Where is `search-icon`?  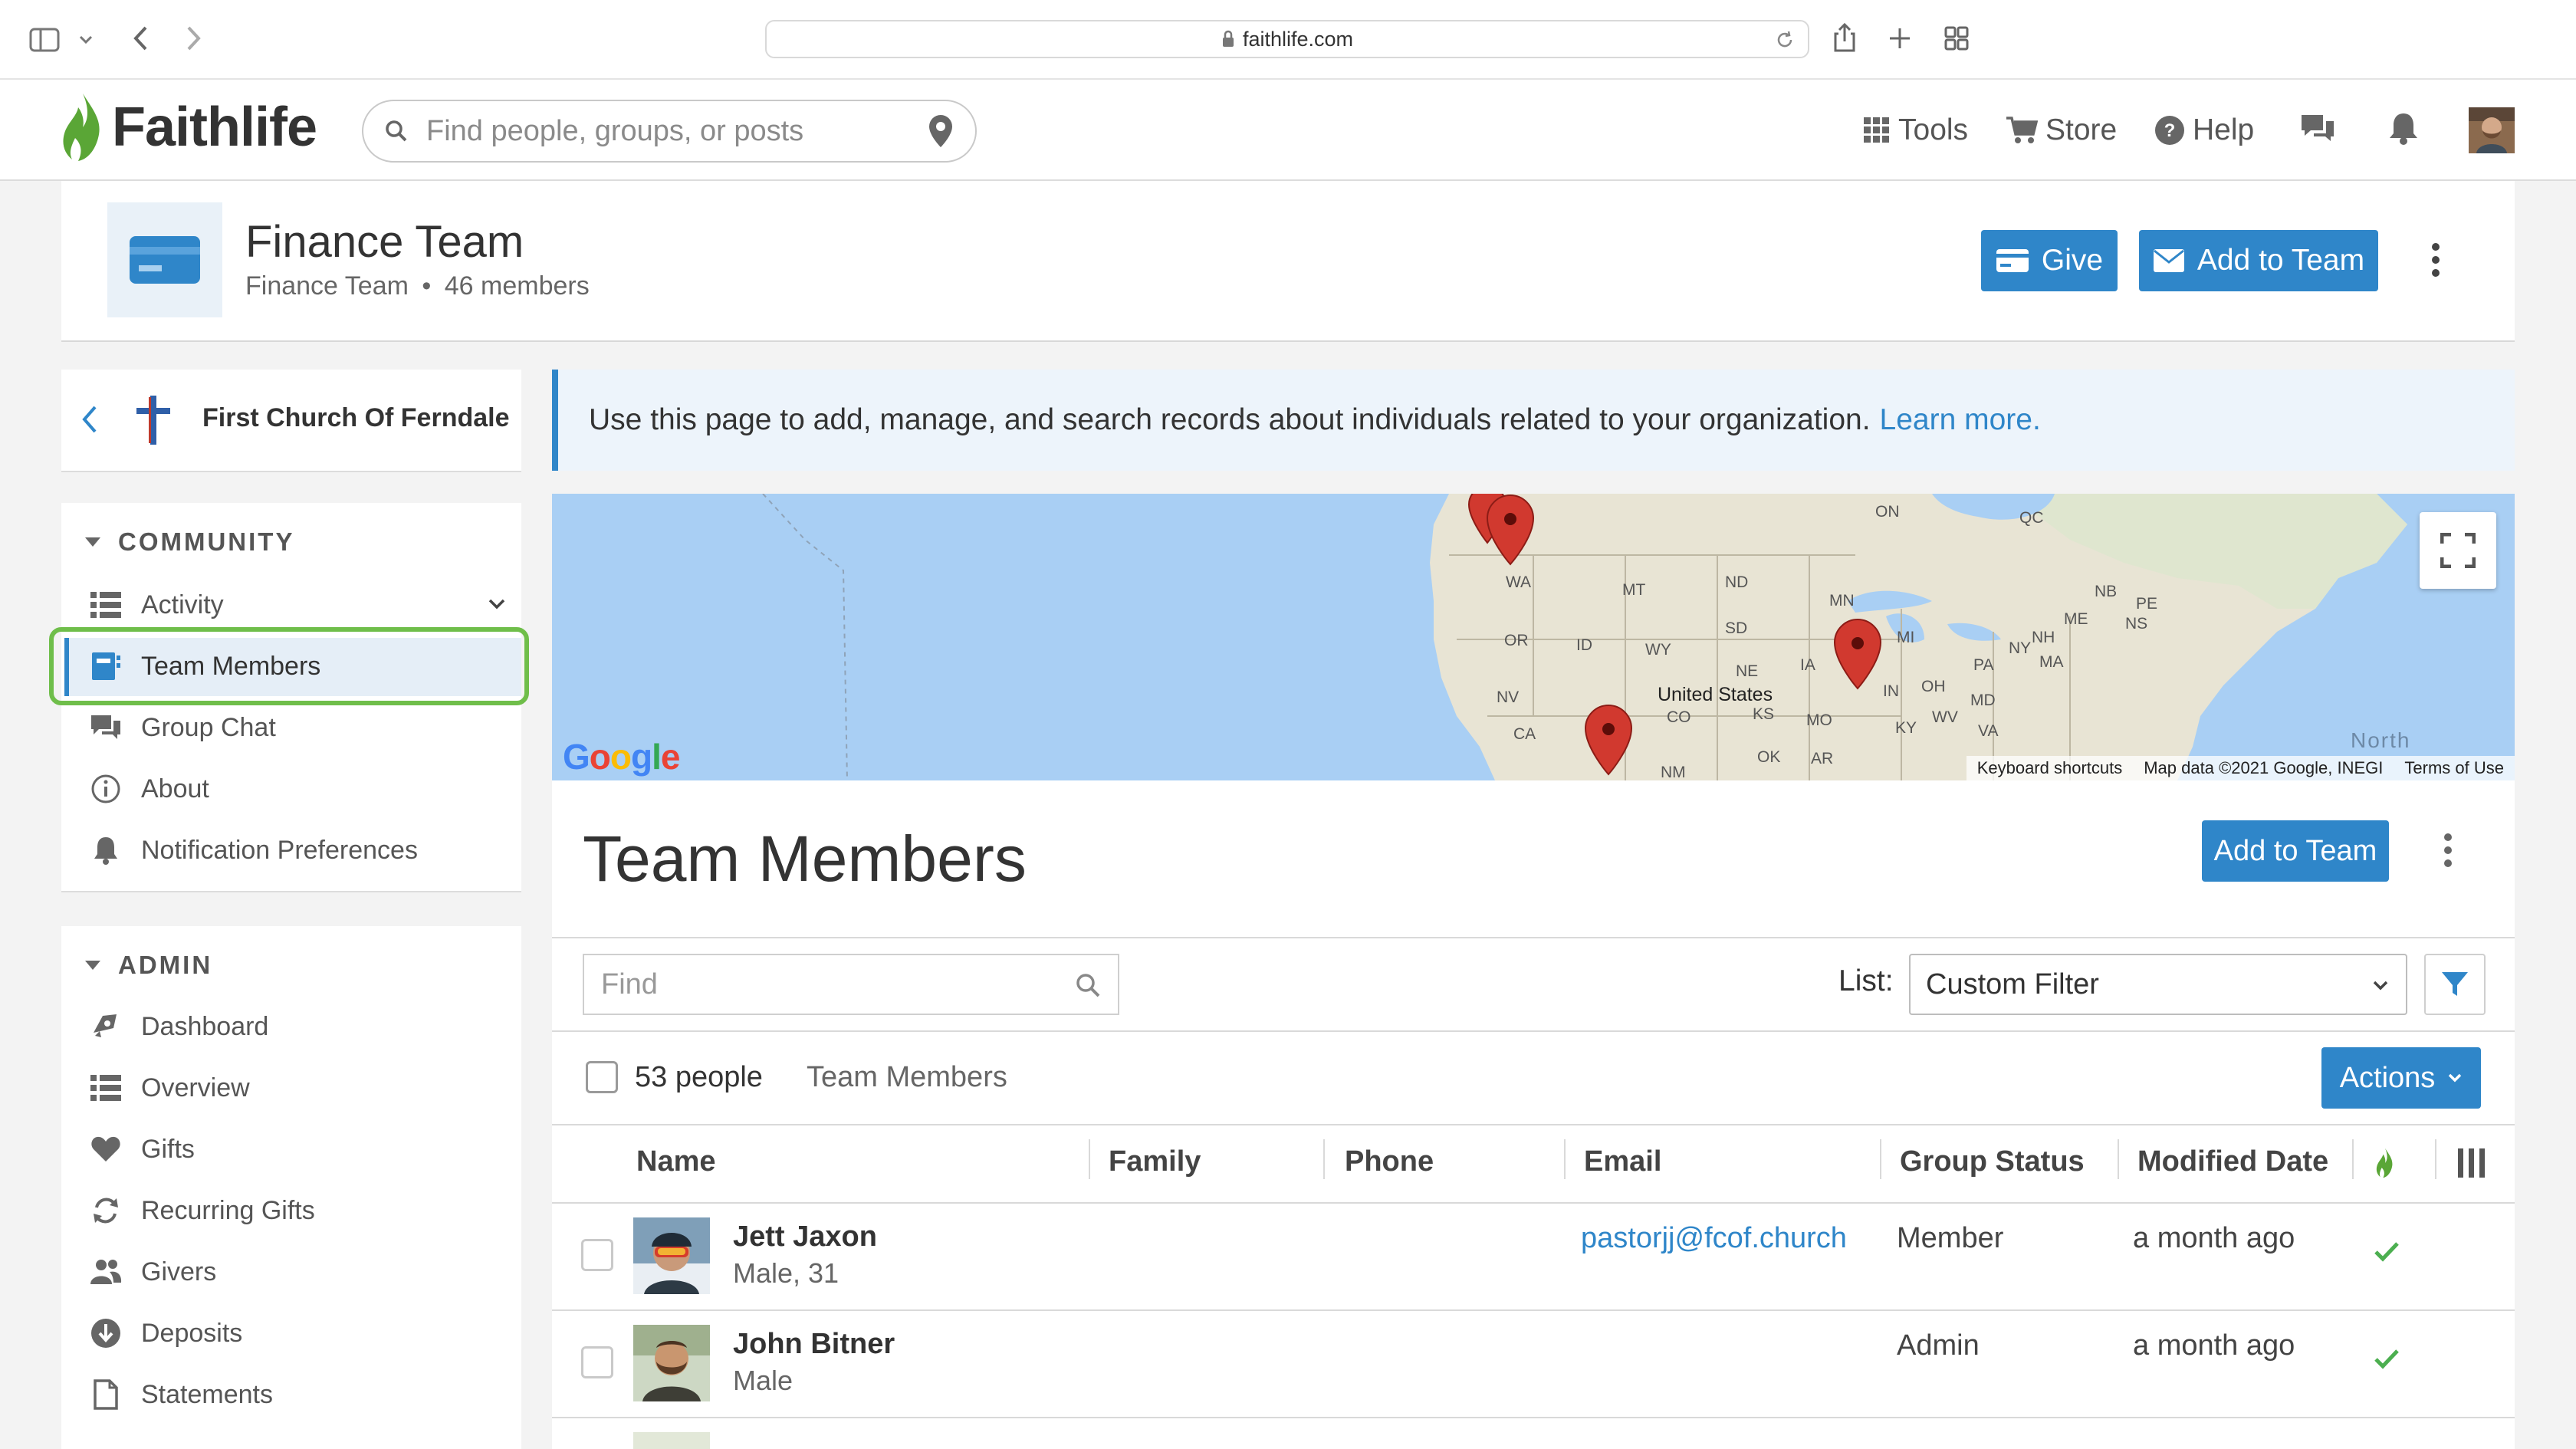
search-icon is located at coordinates (1088, 985).